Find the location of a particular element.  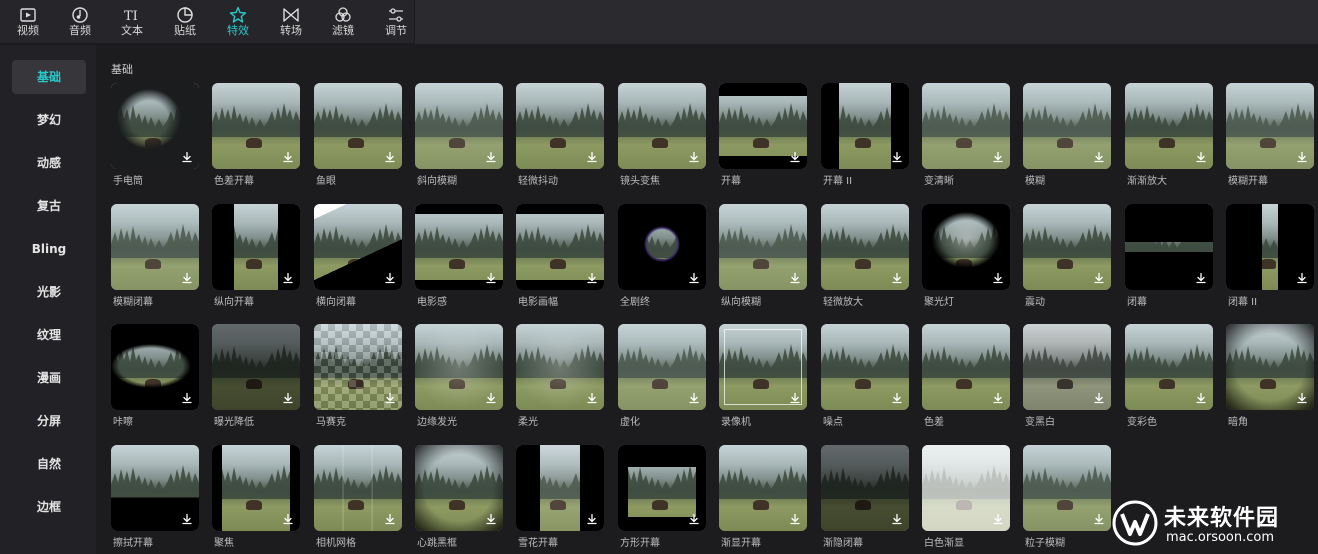

tab-text: TI 文本 is located at coordinates (132, 22).